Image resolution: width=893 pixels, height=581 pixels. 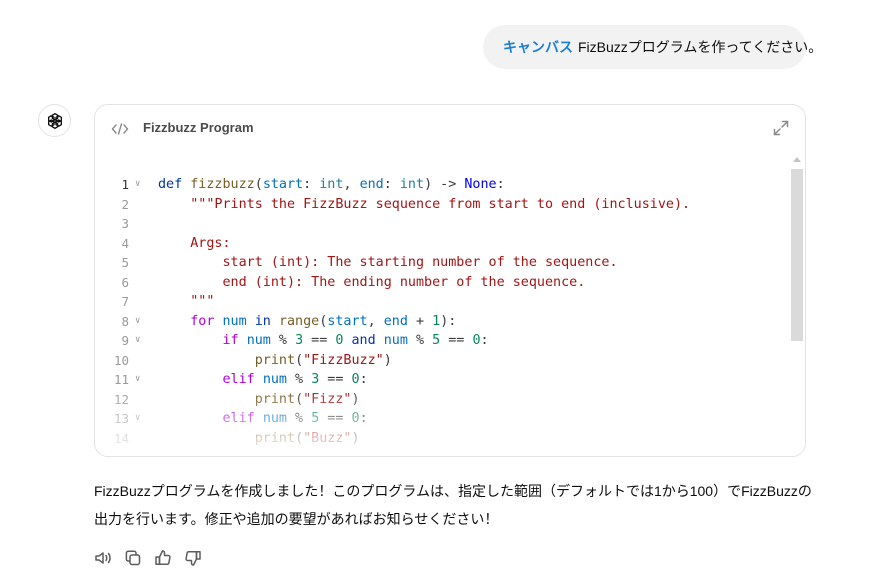 What do you see at coordinates (198, 127) in the screenshot?
I see `canvas-title: Fizzbuzz Program` at bounding box center [198, 127].